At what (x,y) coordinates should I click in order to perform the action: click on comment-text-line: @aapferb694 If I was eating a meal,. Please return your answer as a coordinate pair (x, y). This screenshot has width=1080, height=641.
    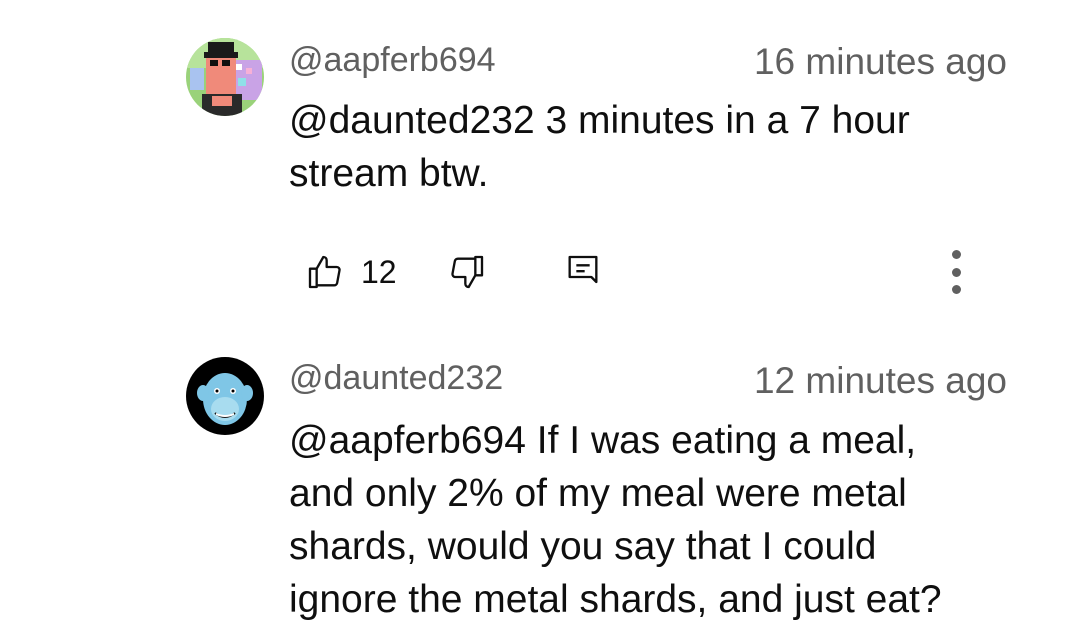
    Looking at the image, I should click on (603, 440).